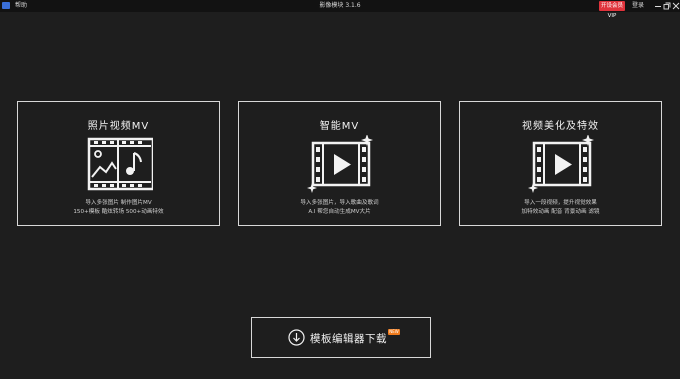  I want to click on new-badge: NEW, so click(394, 332).